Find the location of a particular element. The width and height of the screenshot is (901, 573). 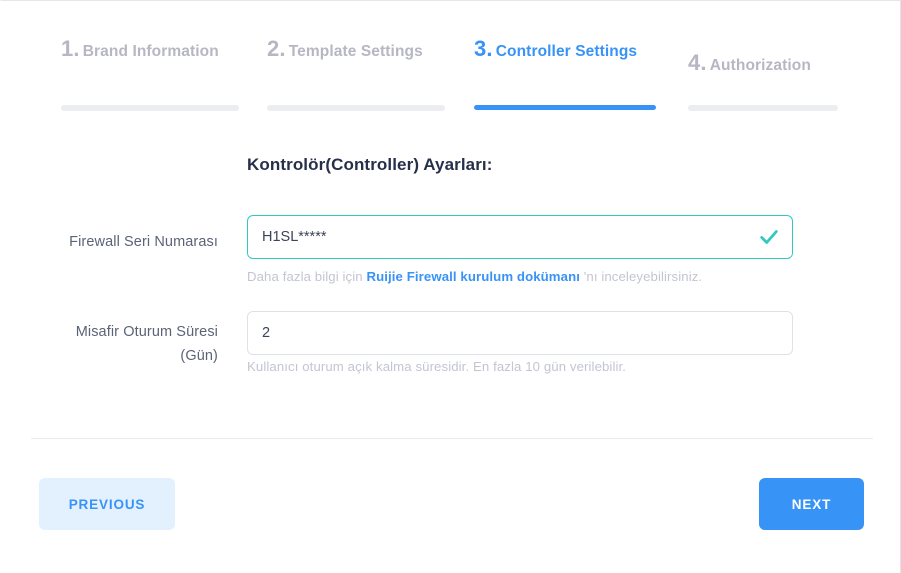

step-title-3: Controller Settings is located at coordinates (566, 51).